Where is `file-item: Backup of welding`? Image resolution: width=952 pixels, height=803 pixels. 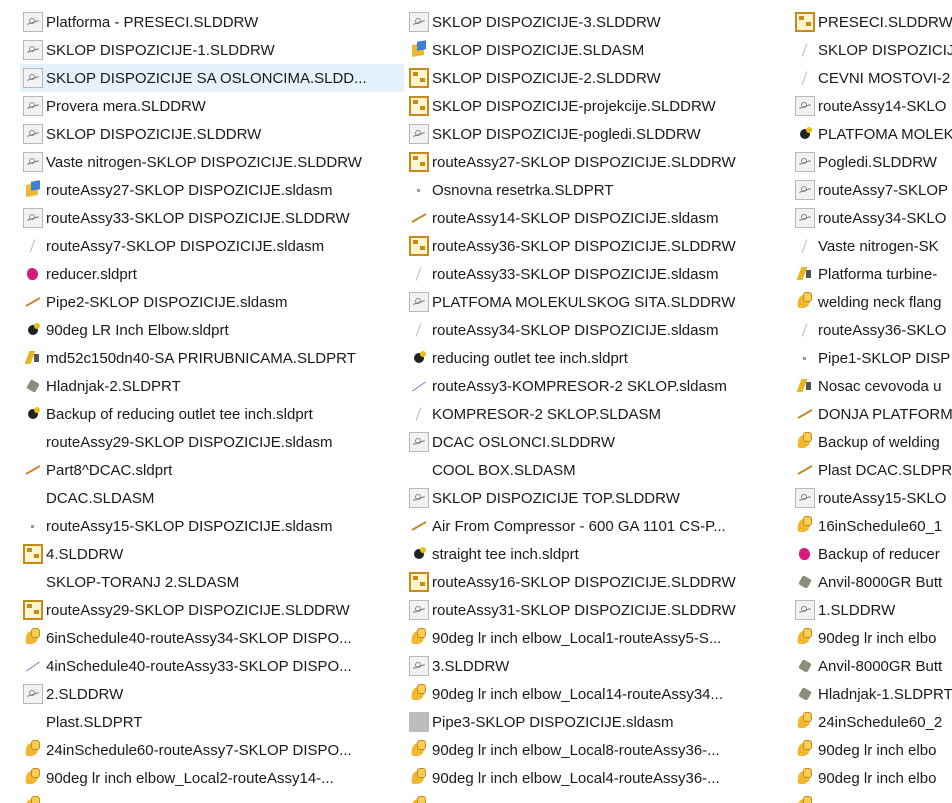
file-item: Backup of welding is located at coordinates (872, 442).